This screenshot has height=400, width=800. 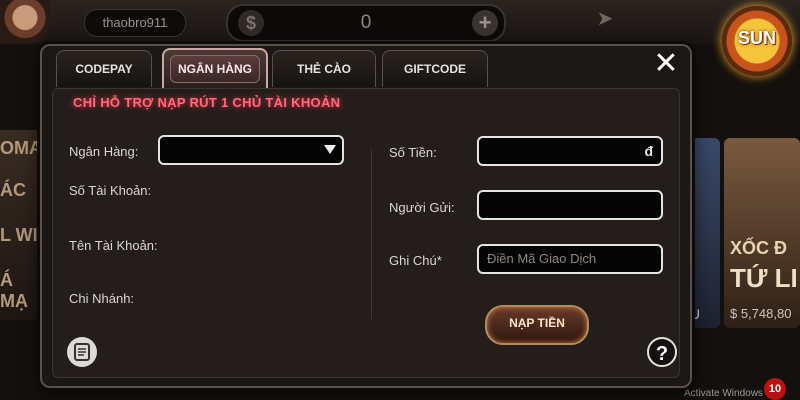 I want to click on close-button: ✕, so click(x=666, y=64).